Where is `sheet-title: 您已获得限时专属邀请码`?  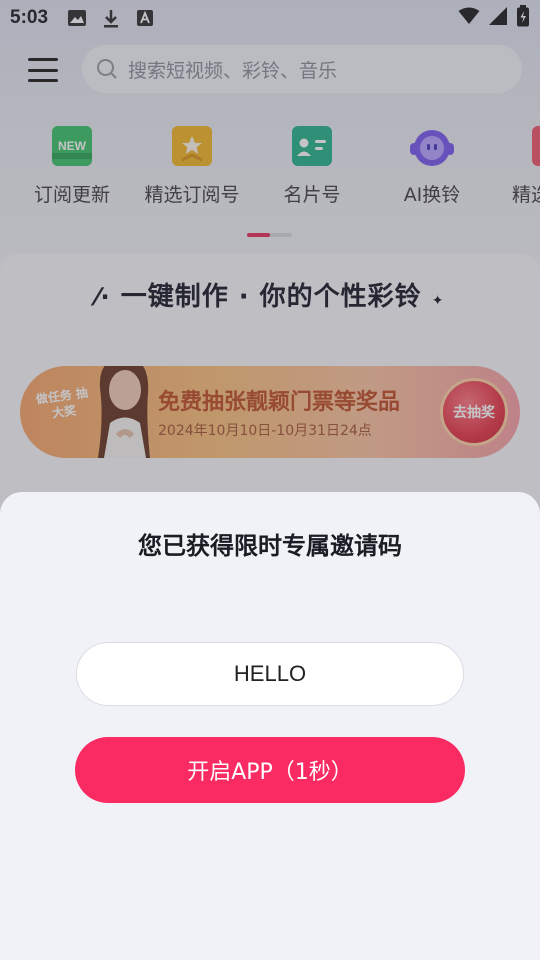
sheet-title: 您已获得限时专属邀请码 is located at coordinates (270, 546).